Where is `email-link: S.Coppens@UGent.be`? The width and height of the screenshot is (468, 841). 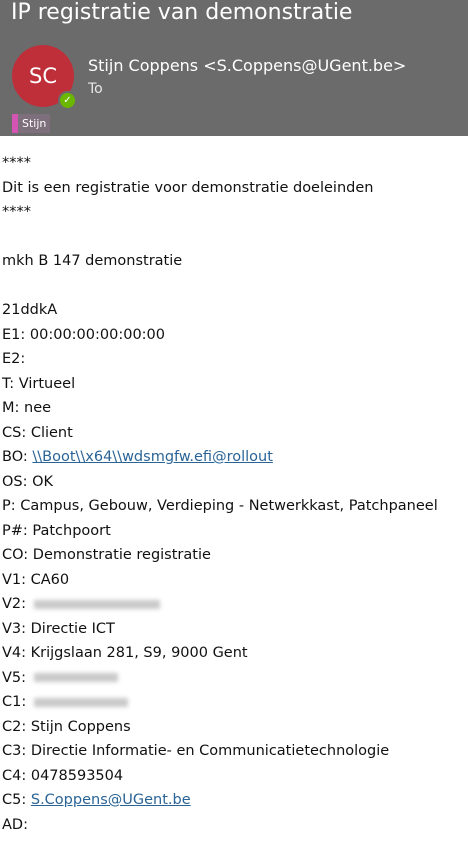 email-link: S.Coppens@UGent.be is located at coordinates (111, 800).